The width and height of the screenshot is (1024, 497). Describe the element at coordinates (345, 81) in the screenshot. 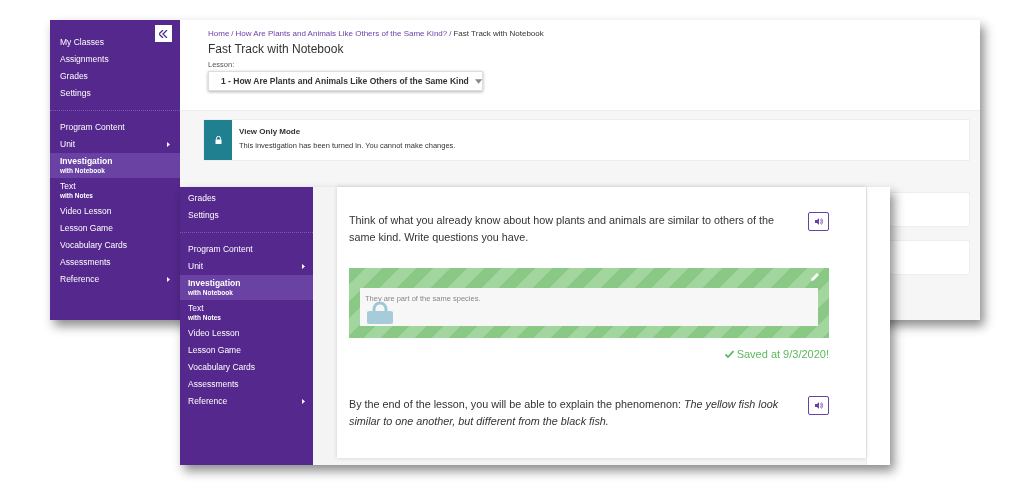

I see `lesson-dropdown: 1 - How Are Plants and Animals Like Others of the Same Kind` at that location.